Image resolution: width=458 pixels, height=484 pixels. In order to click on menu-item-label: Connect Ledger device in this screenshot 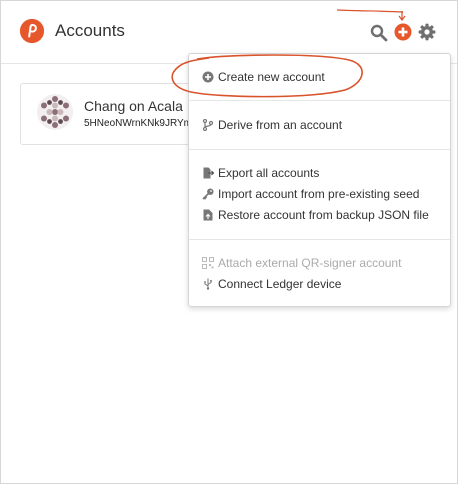, I will do `click(280, 284)`.